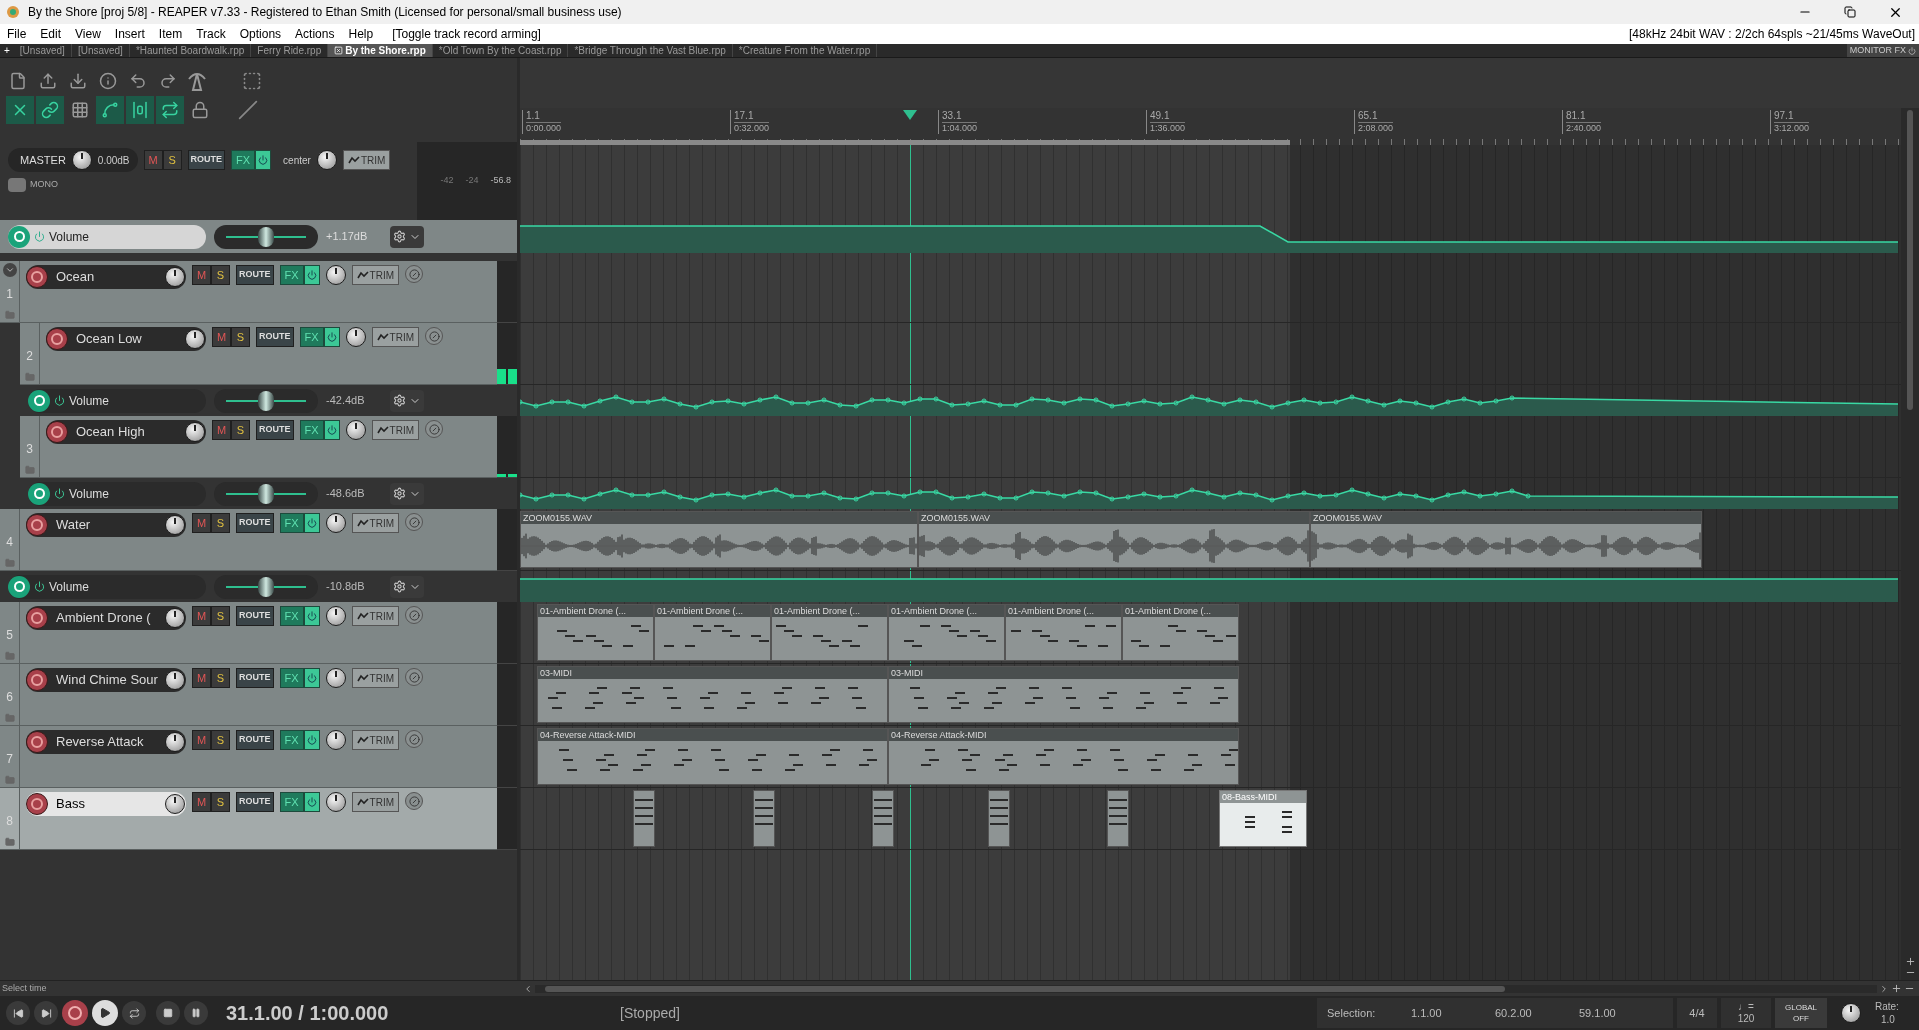 The width and height of the screenshot is (1919, 1030). Describe the element at coordinates (33, 185) in the screenshot. I see `mono-button: MONO` at that location.